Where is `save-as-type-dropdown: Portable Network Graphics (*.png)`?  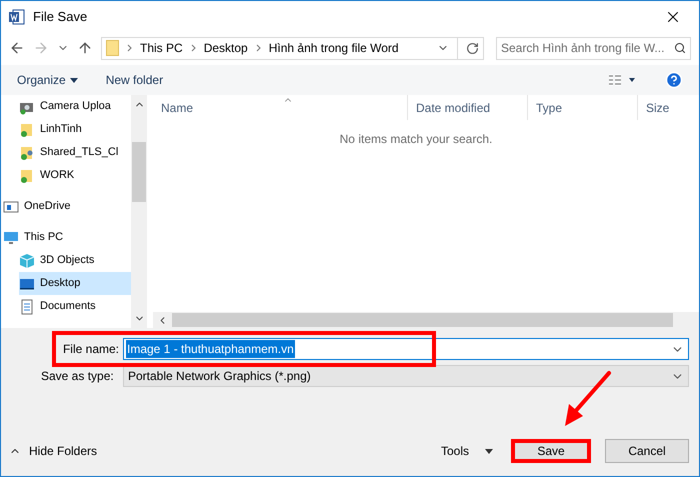 save-as-type-dropdown: Portable Network Graphics (*.png) is located at coordinates (406, 376).